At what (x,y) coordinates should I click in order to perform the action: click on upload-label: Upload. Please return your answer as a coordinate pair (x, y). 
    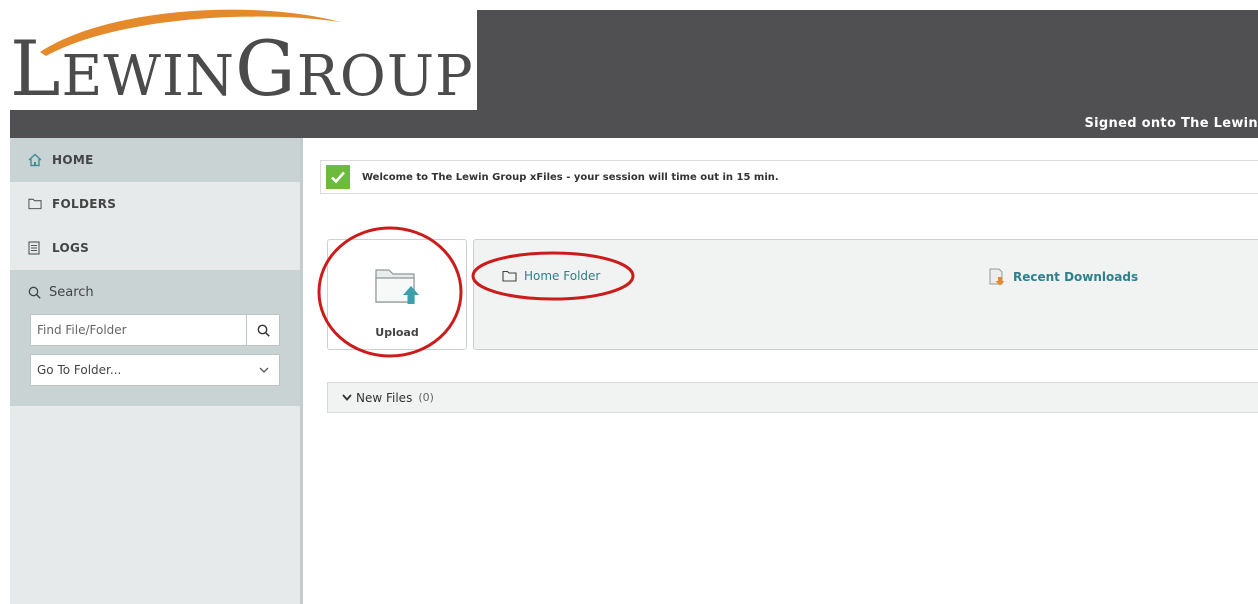
    Looking at the image, I should click on (397, 332).